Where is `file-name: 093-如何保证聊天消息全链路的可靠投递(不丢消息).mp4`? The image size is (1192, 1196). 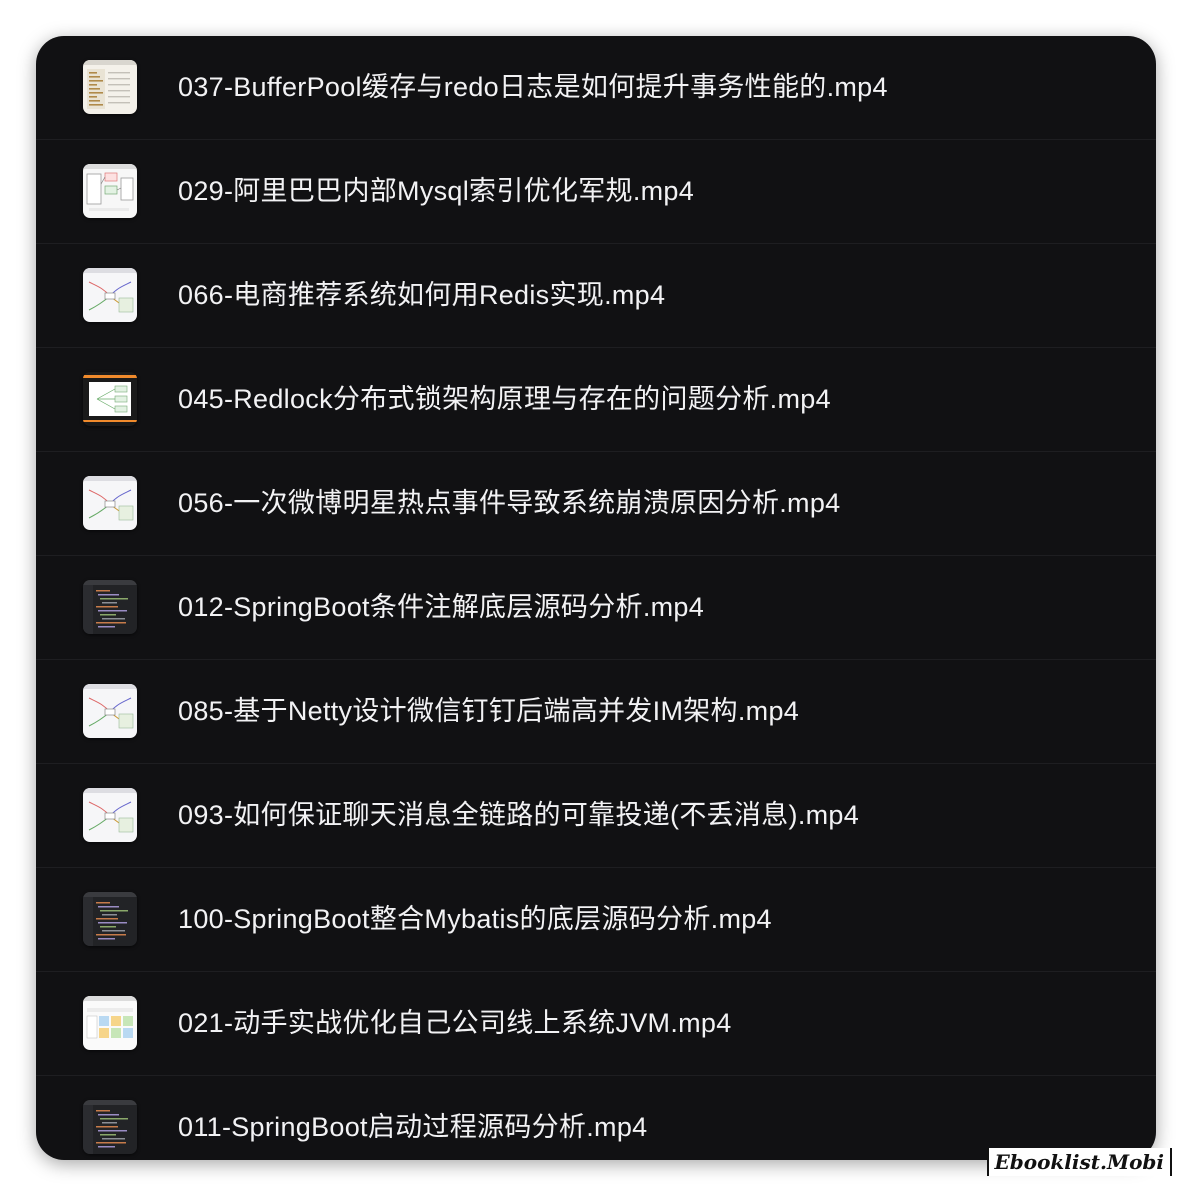
file-name: 093-如何保证聊天消息全链路的可靠投递(不丢消息).mp4 is located at coordinates (519, 815).